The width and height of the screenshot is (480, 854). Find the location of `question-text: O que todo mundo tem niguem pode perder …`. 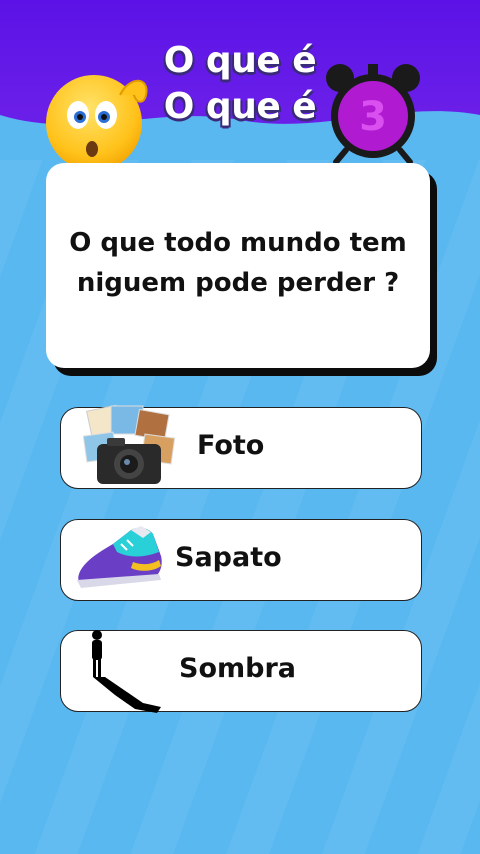

question-text: O que todo mundo tem niguem pode perder … is located at coordinates (238, 262).